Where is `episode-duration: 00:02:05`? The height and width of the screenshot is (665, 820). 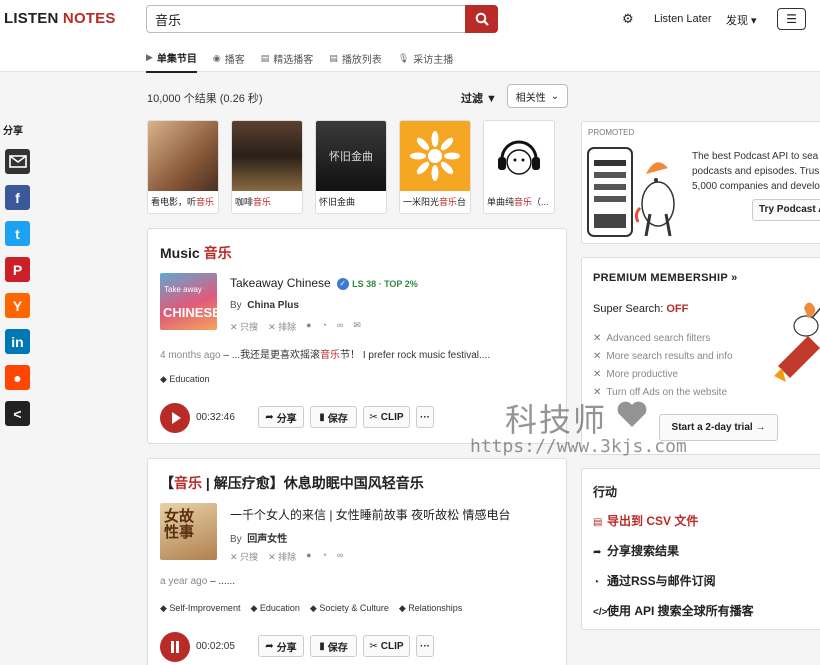
episode-duration: 00:02:05 is located at coordinates (215, 646).